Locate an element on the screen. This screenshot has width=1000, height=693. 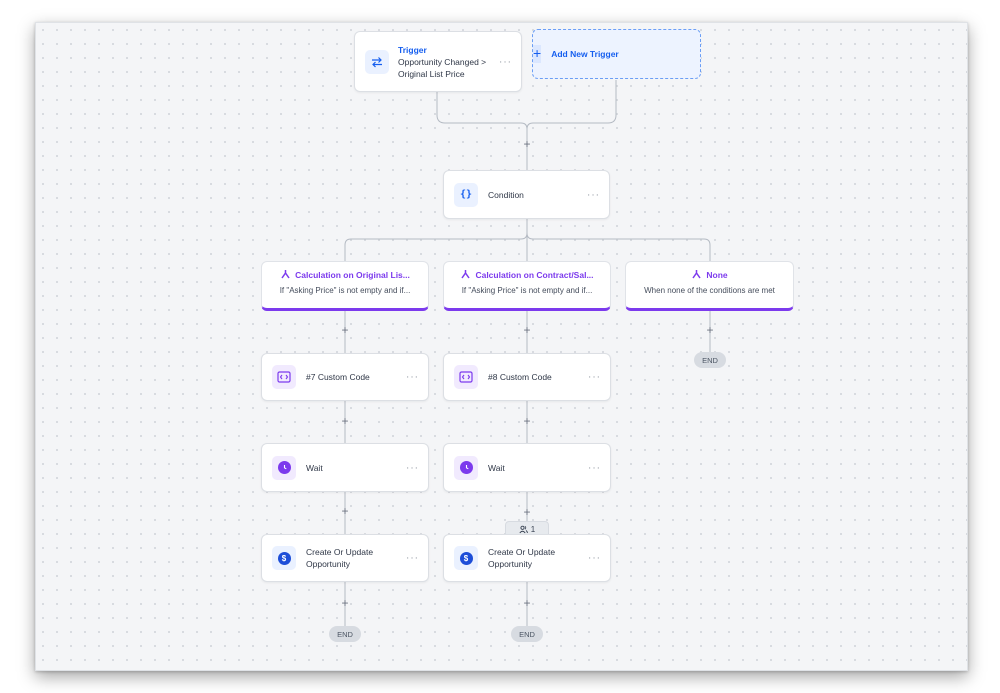
custom-code-label: #7 Custom Code is located at coordinates (338, 377).